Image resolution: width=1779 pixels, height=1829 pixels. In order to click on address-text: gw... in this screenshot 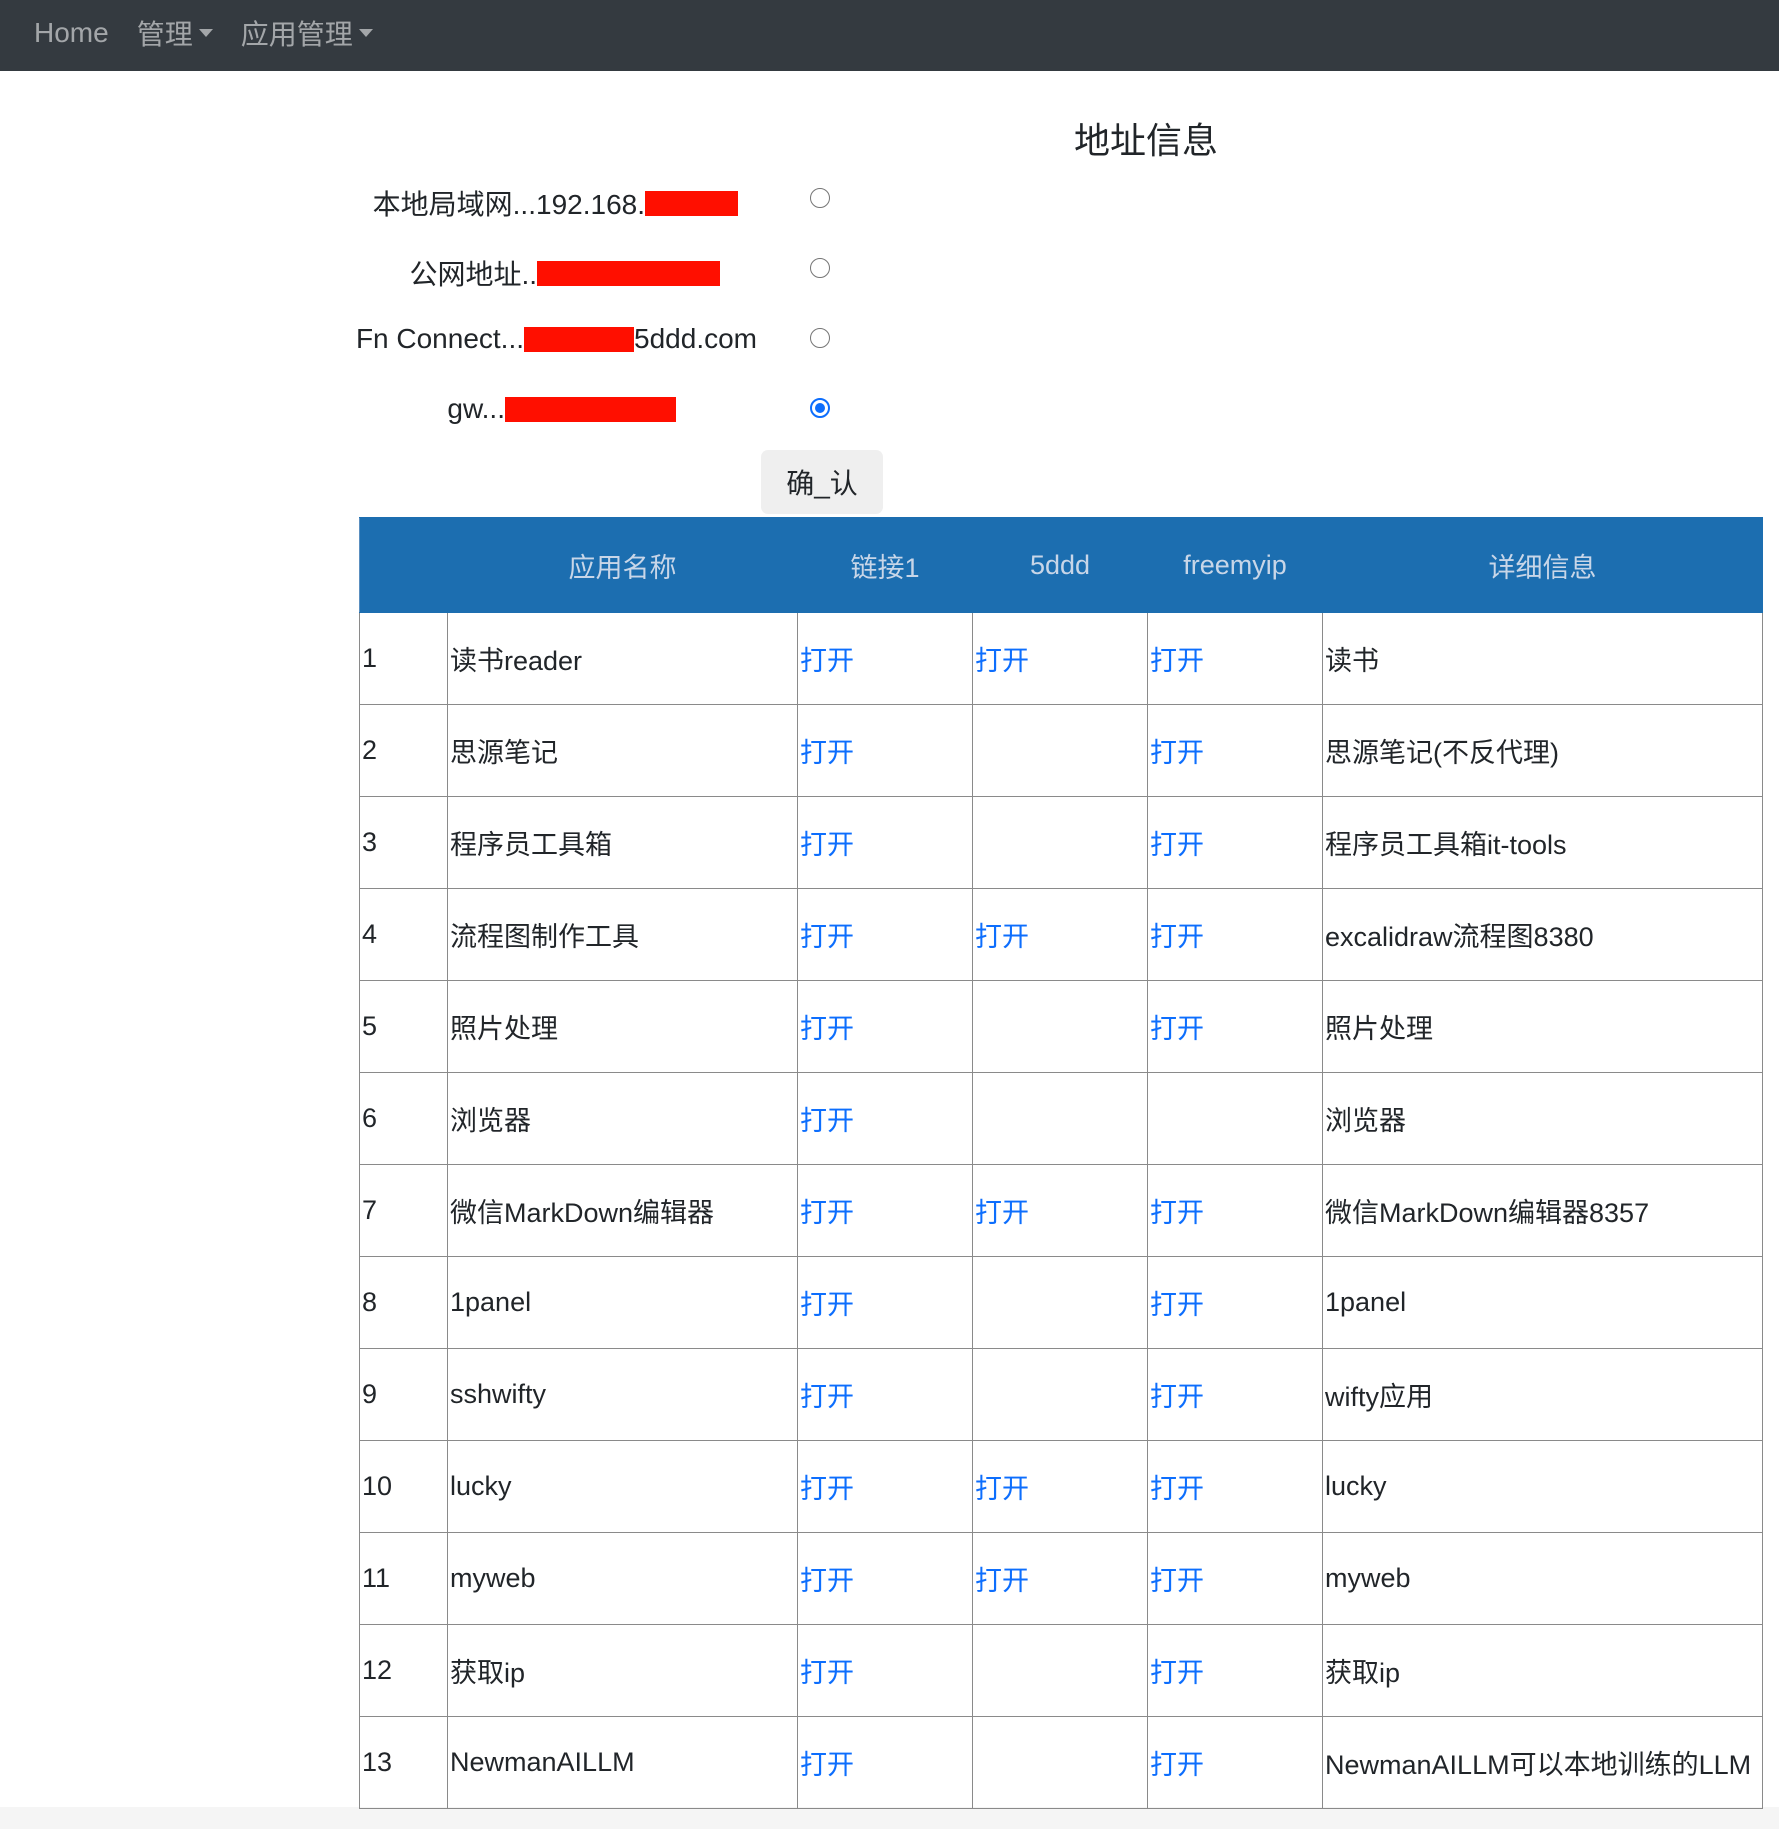, I will do `click(476, 408)`.